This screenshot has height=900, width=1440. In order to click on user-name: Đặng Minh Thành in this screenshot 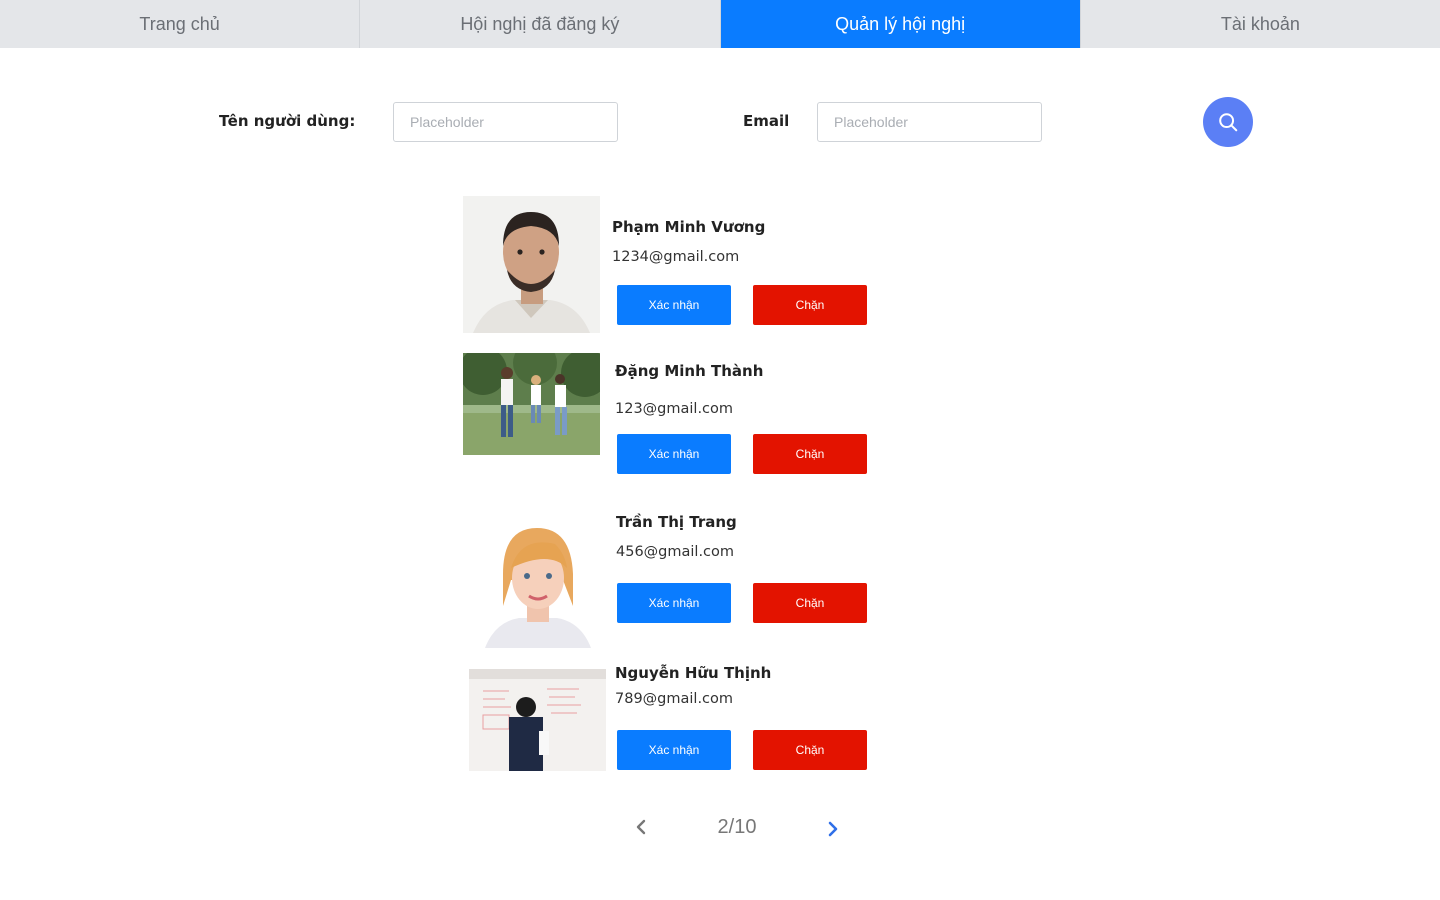, I will do `click(689, 371)`.